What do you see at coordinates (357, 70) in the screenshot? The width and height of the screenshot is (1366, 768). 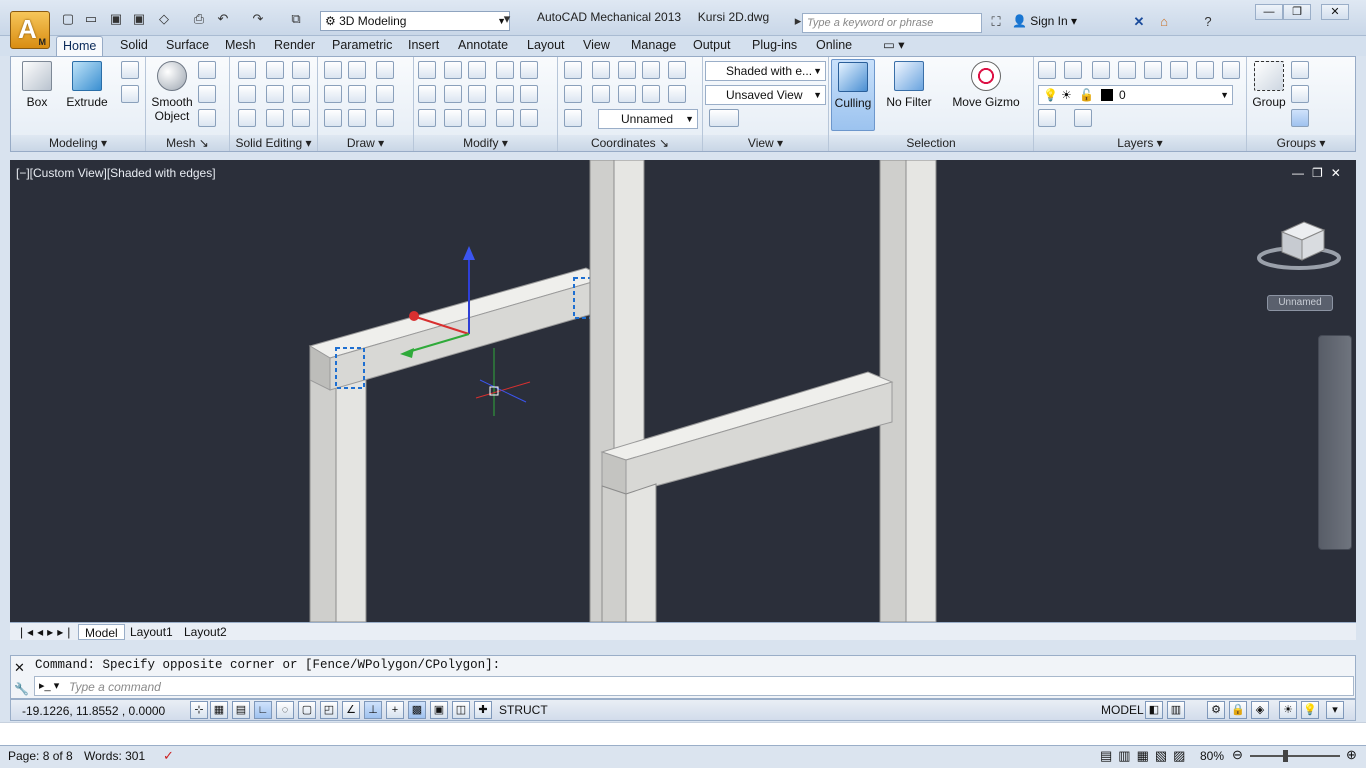 I see `polyline-icon` at bounding box center [357, 70].